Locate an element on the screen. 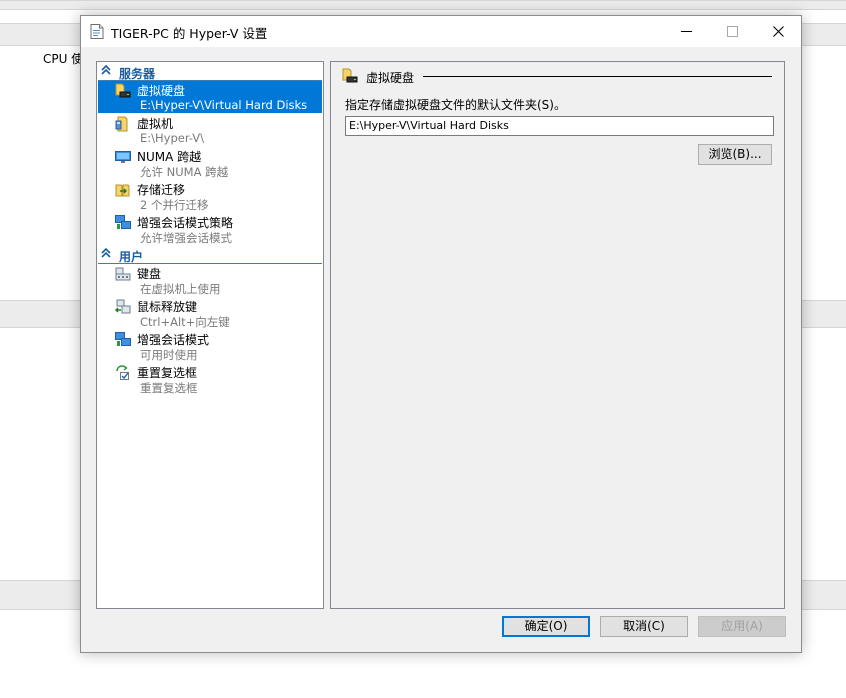  tree-item-virtual-machine: 虚拟机 E:\Hyper-V\ is located at coordinates (210, 130).